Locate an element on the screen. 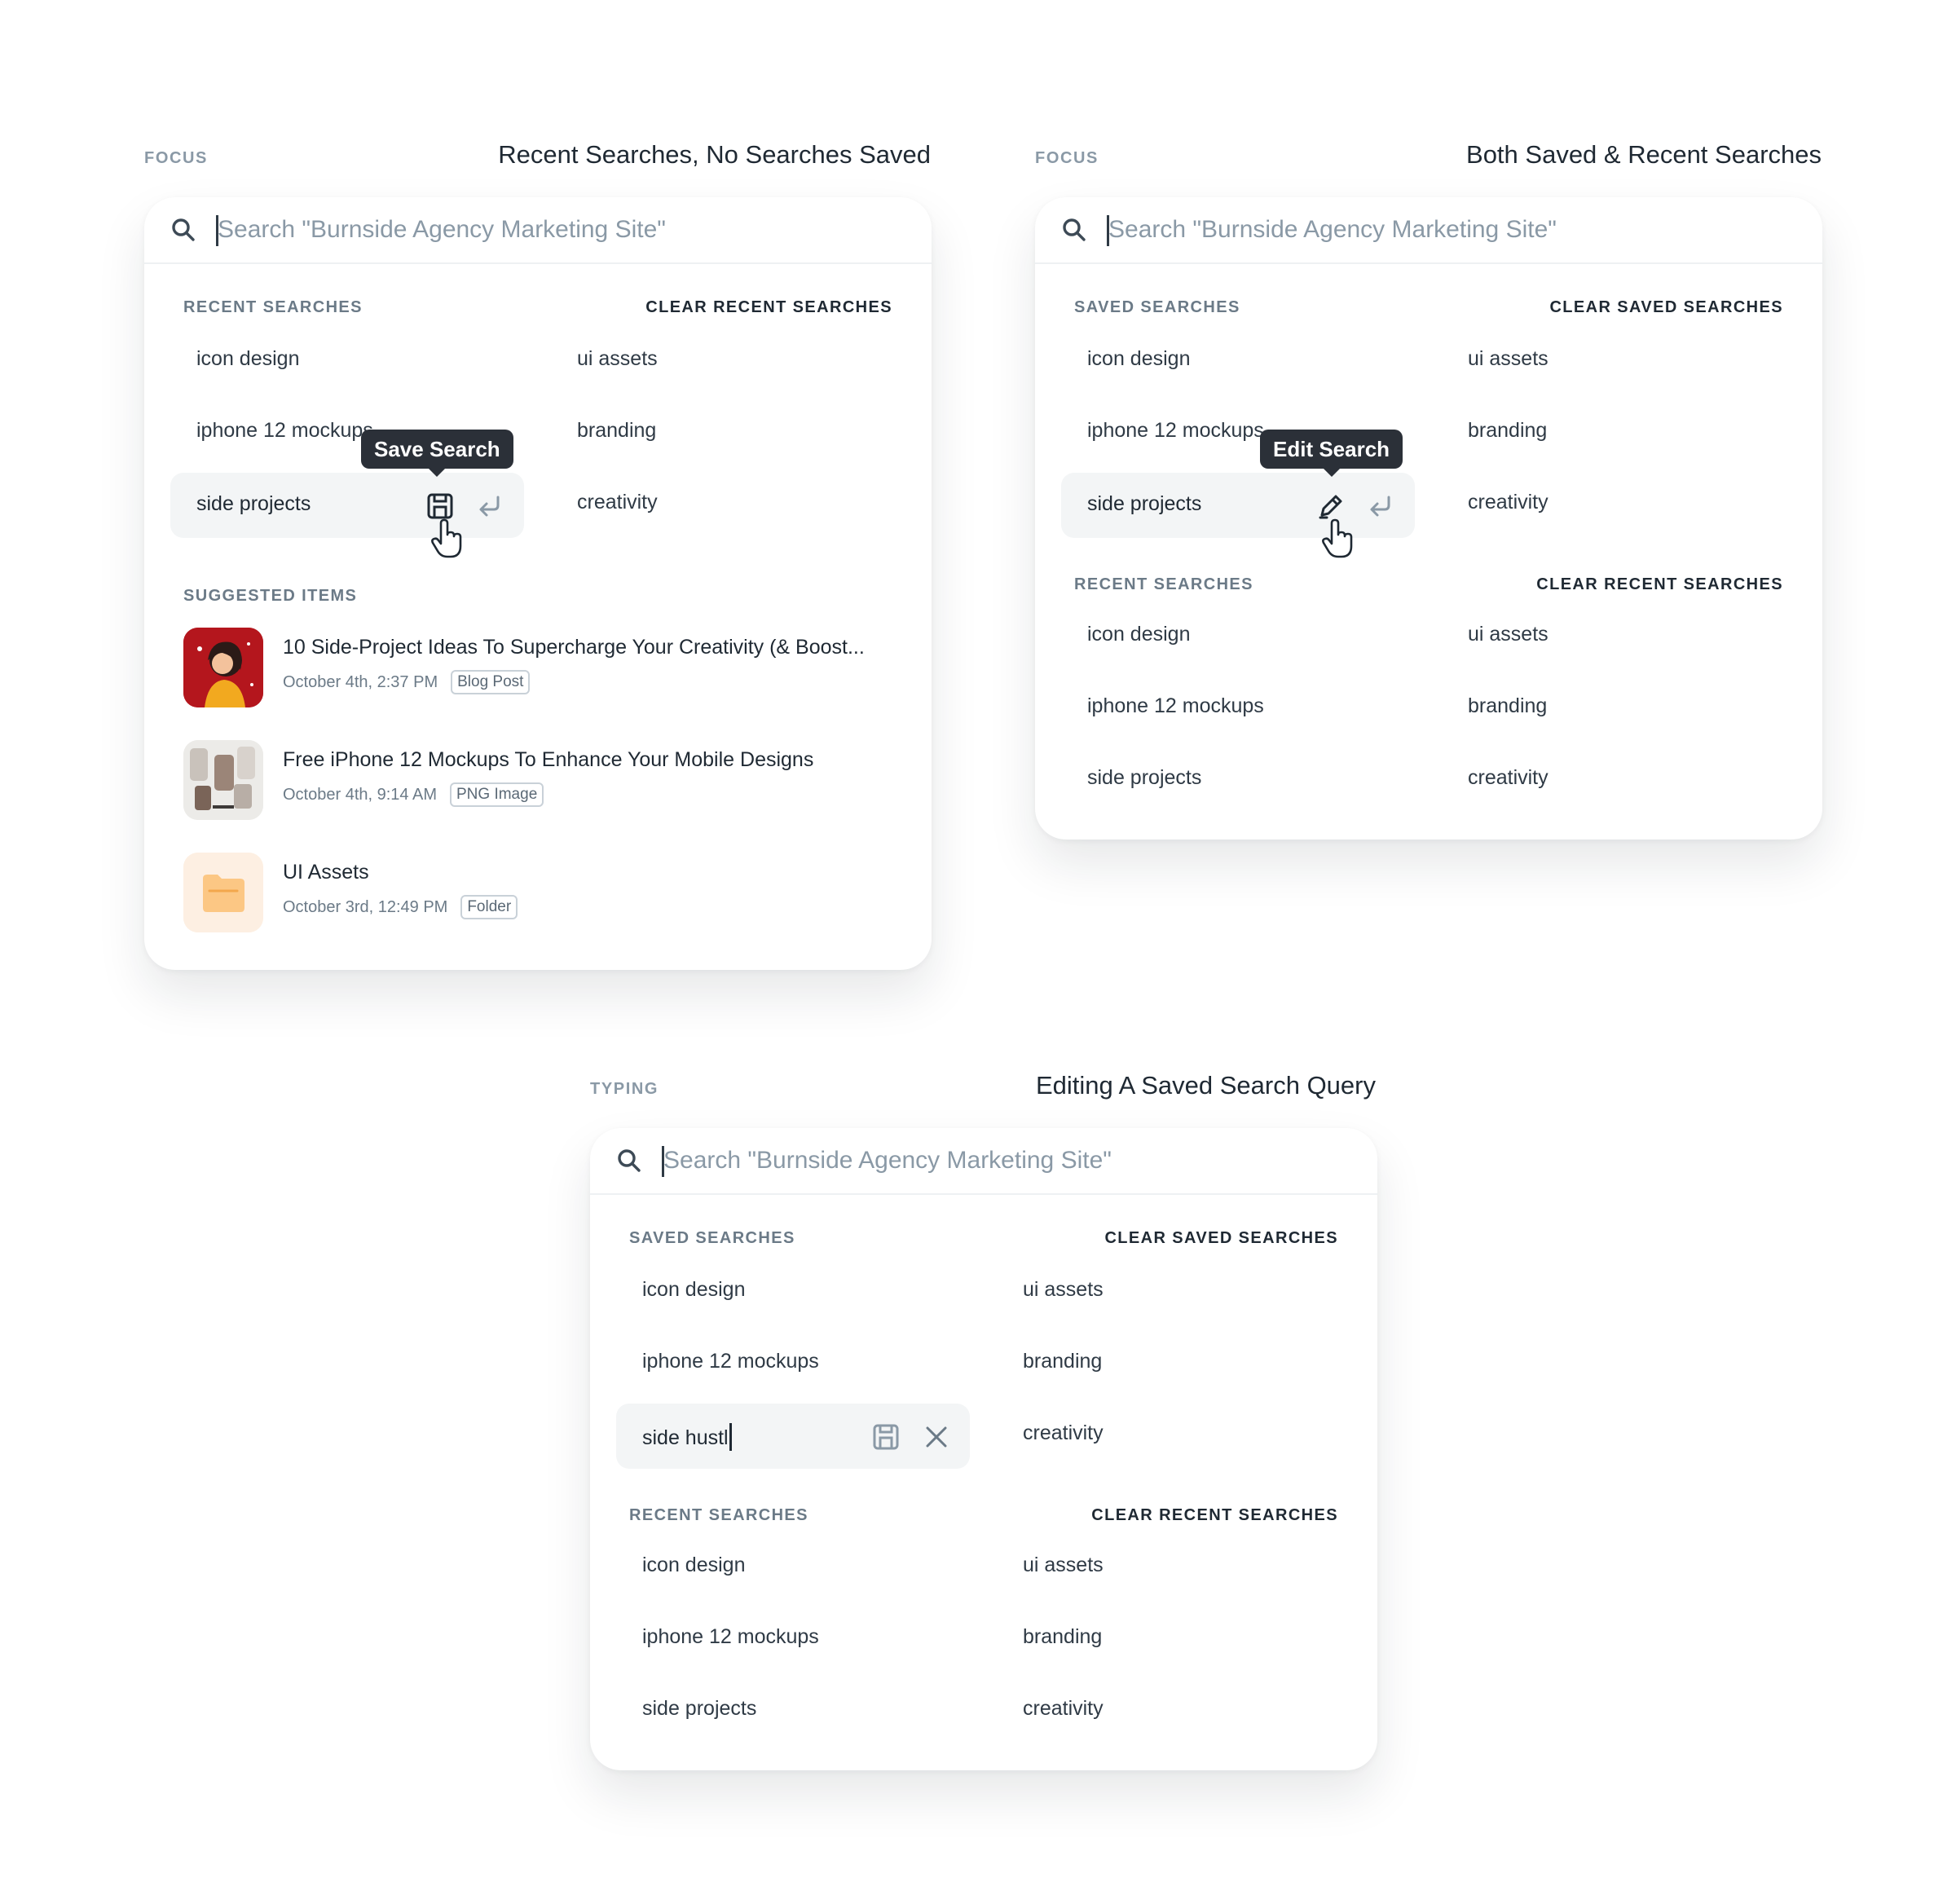 This screenshot has width=1956, height=1904. type-badge: Folder is located at coordinates (489, 907).